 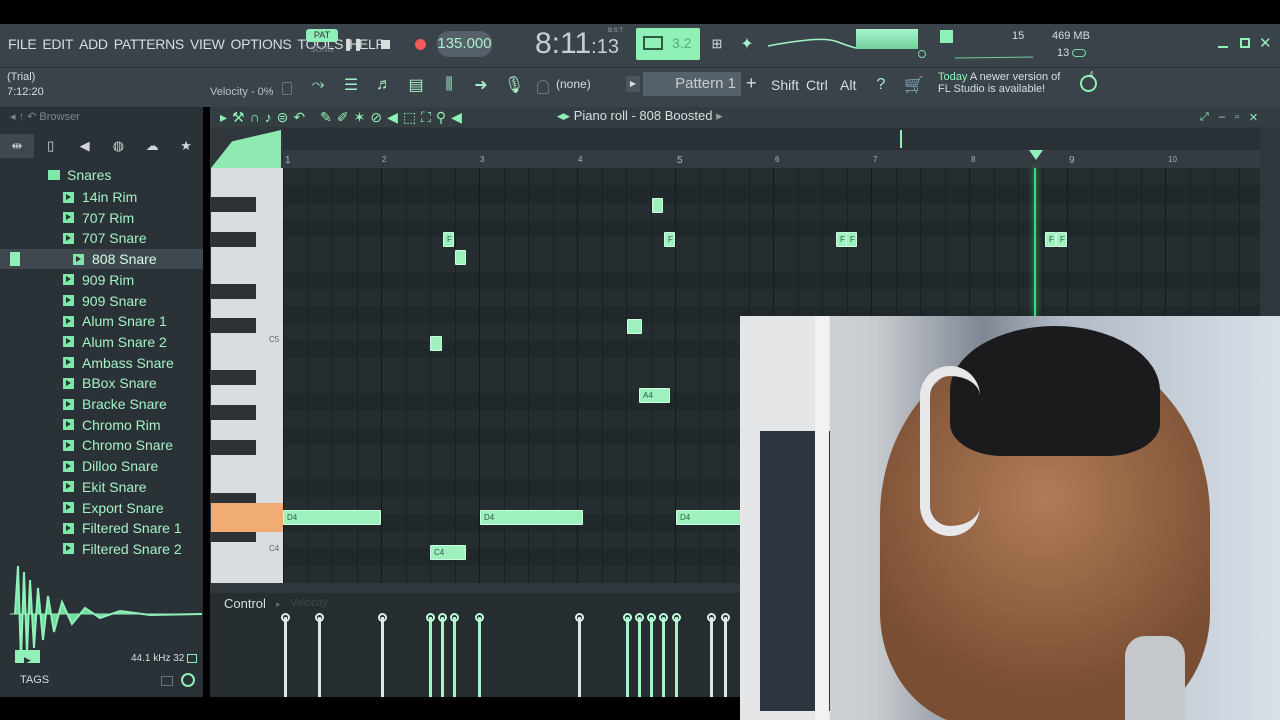 I want to click on browser-item: 909 Rim, so click(x=101, y=280).